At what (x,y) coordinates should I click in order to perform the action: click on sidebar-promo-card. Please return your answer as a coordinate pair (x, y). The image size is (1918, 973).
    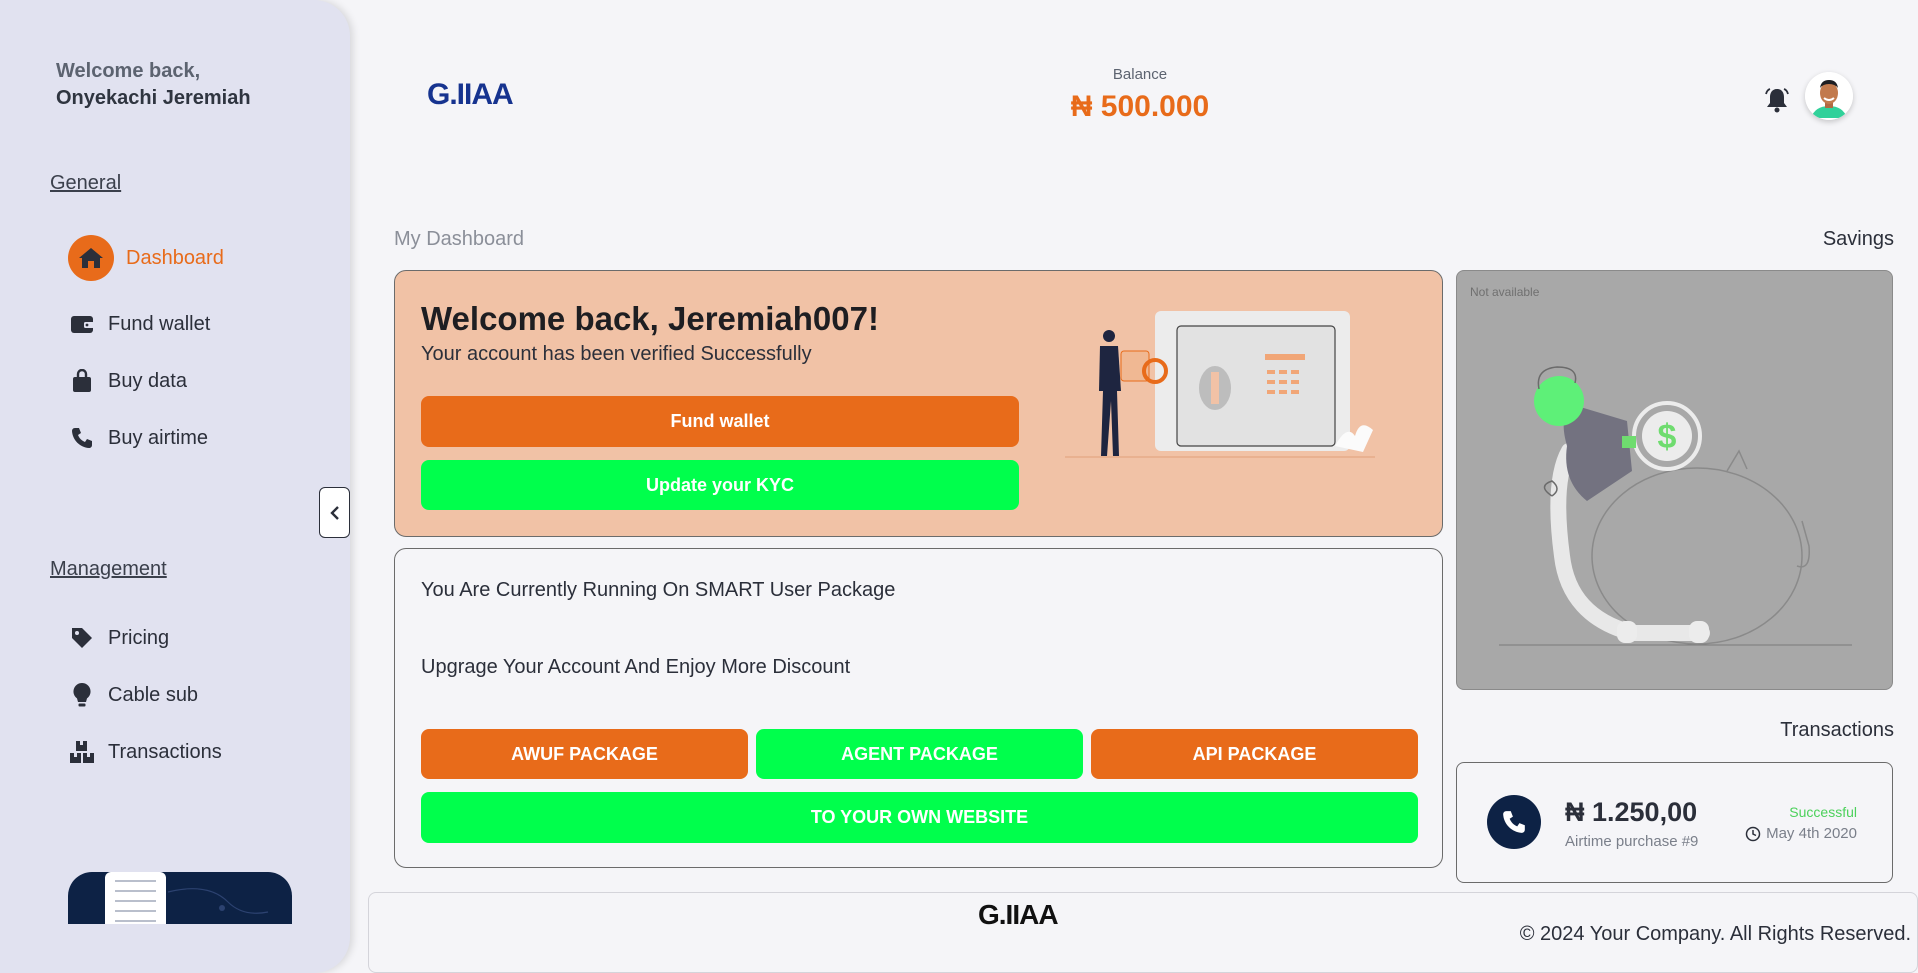
    Looking at the image, I should click on (180, 898).